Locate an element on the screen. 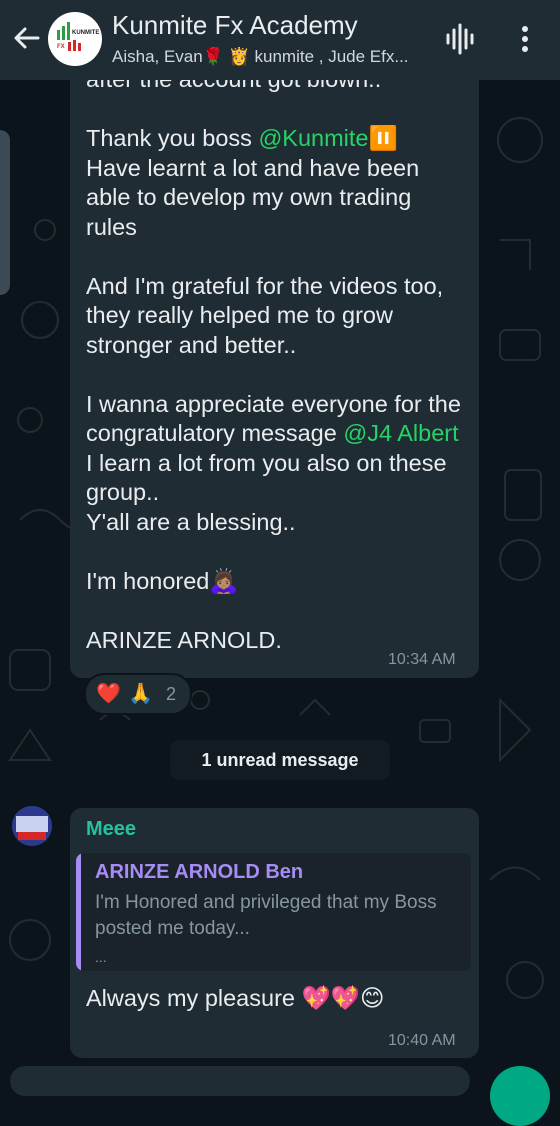  message-timestamp: 10:40 AM is located at coordinates (422, 1040).